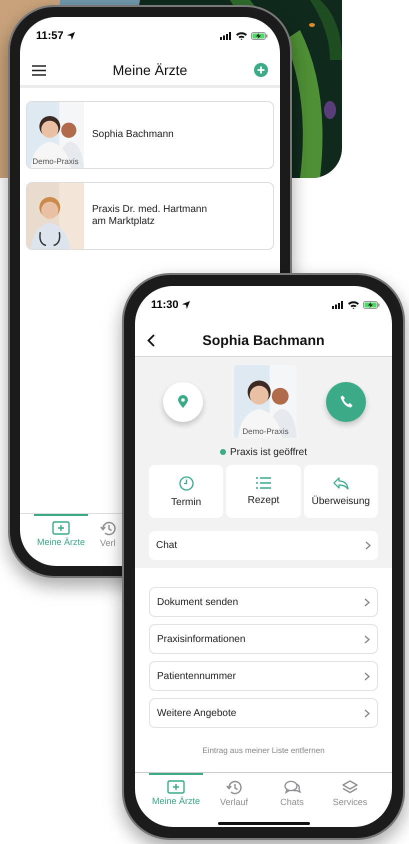 This screenshot has height=844, width=409. What do you see at coordinates (186, 305) in the screenshot?
I see `location-arrow-icon` at bounding box center [186, 305].